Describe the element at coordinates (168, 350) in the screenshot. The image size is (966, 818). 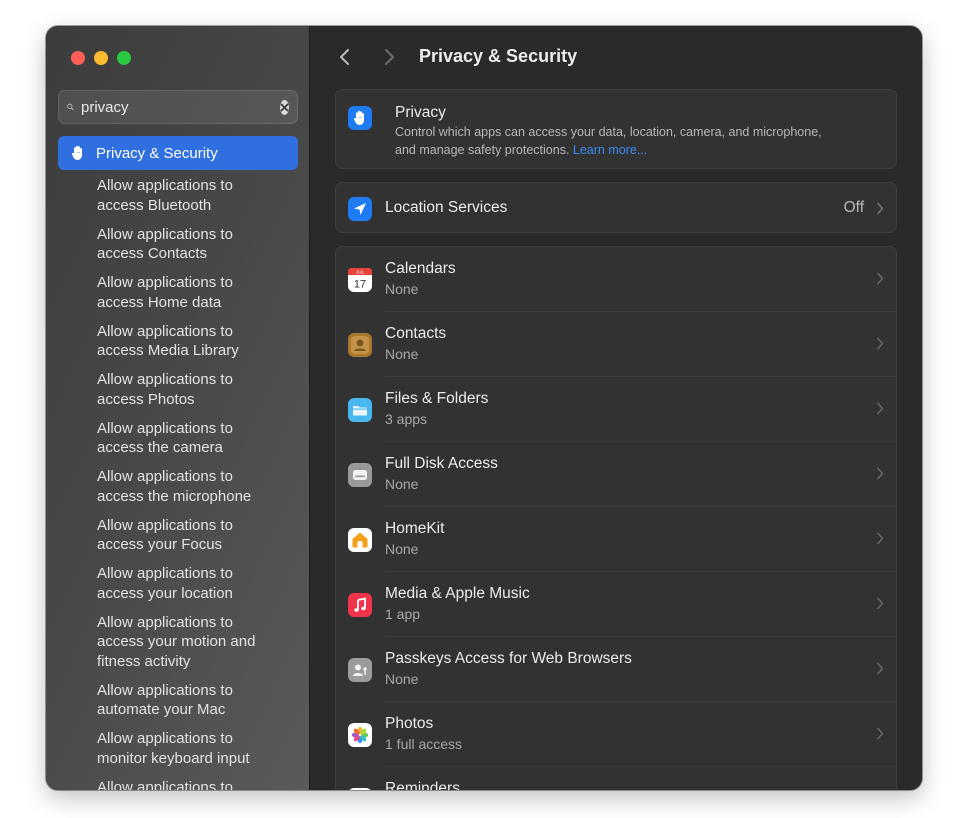
I see `result-line: access Media Library` at that location.